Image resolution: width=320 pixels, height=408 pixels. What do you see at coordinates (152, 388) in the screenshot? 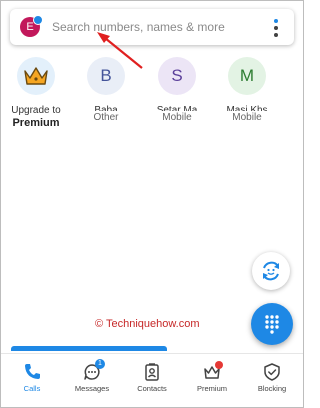
I see `tab-contacts-label: Contacts` at bounding box center [152, 388].